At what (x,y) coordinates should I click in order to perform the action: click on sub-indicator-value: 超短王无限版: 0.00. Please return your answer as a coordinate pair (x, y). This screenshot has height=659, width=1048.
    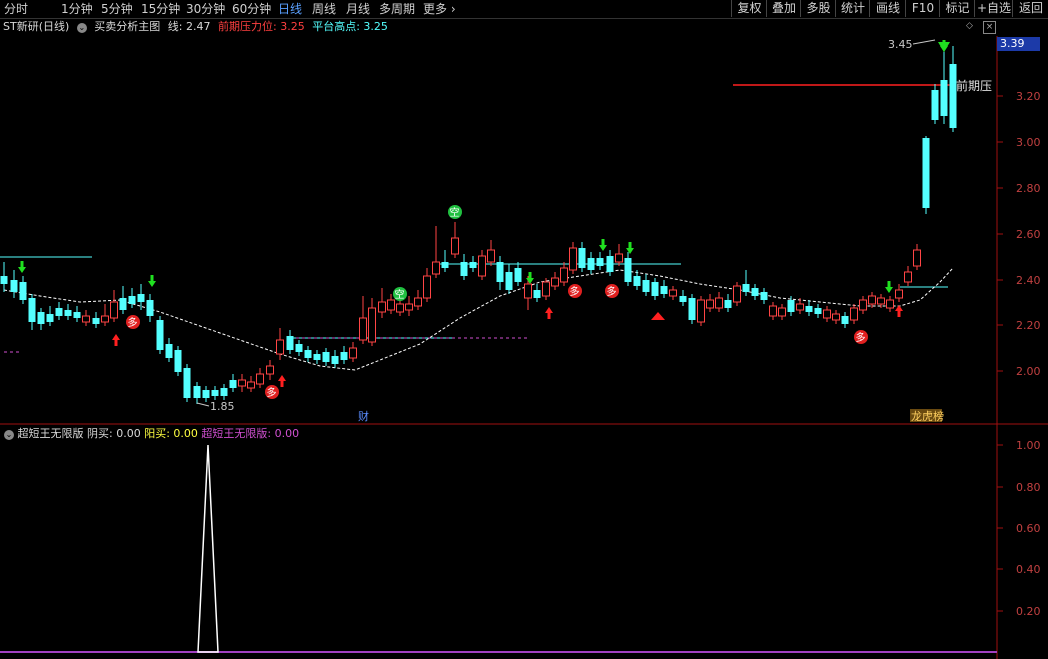
    Looking at the image, I should click on (250, 433).